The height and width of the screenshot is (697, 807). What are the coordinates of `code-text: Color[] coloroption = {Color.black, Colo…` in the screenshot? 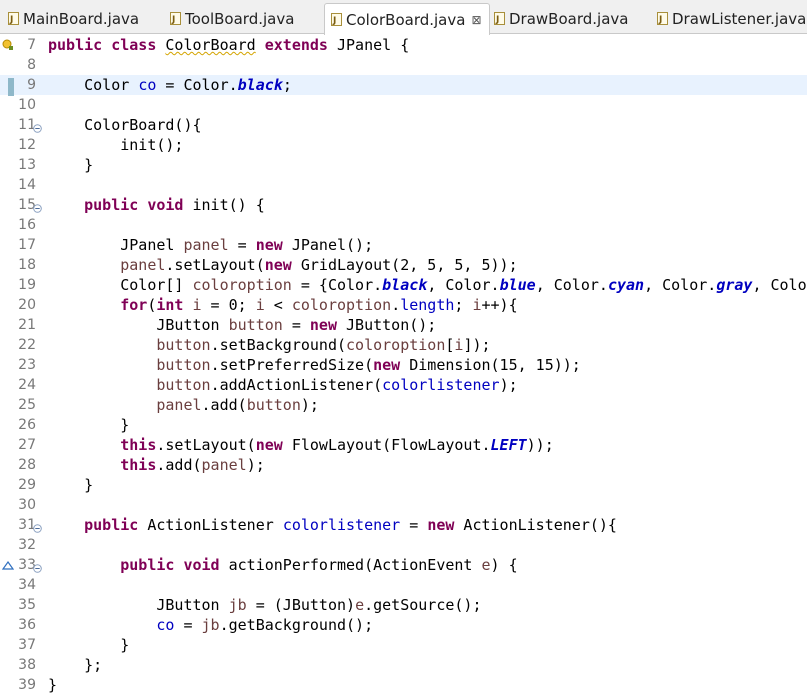 It's located at (427, 285).